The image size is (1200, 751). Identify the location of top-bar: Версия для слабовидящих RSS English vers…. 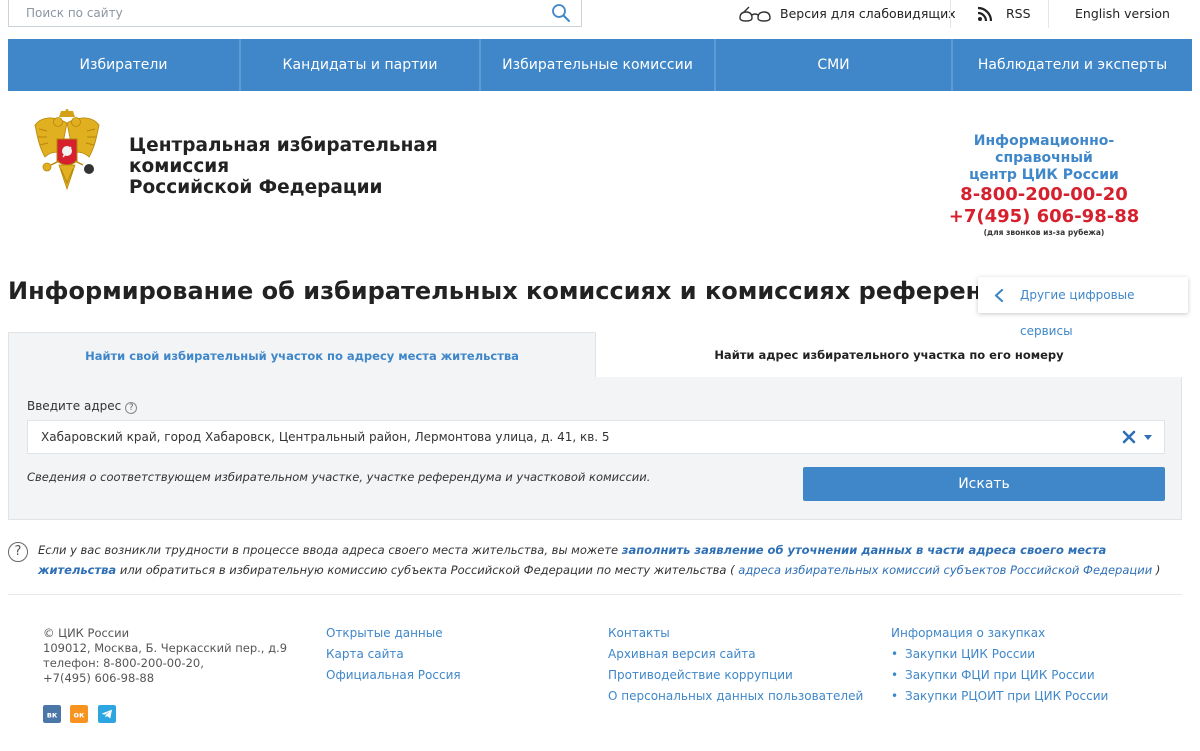
(600, 14).